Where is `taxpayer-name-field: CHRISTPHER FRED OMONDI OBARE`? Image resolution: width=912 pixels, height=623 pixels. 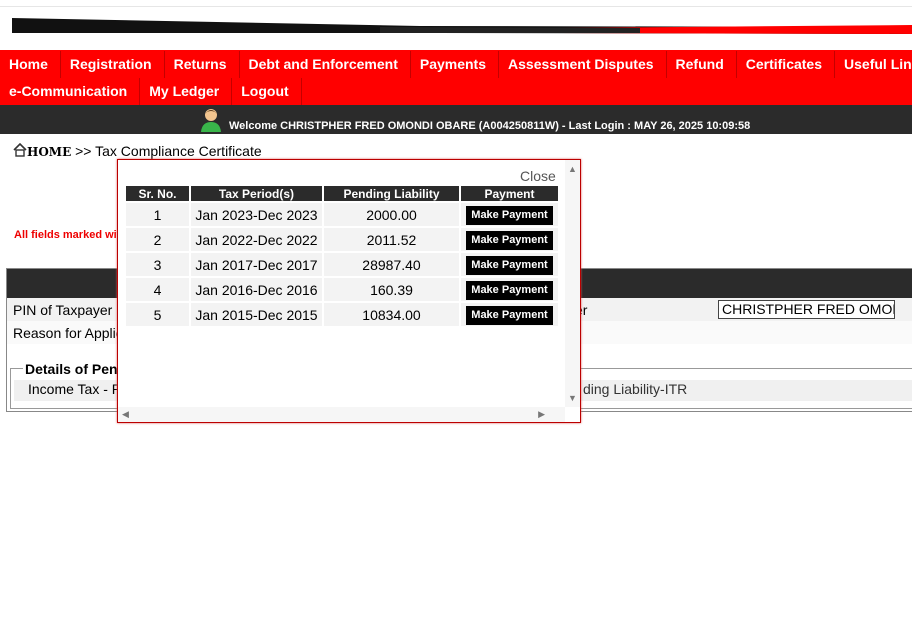 taxpayer-name-field: CHRISTPHER FRED OMONDI OBARE is located at coordinates (806, 309).